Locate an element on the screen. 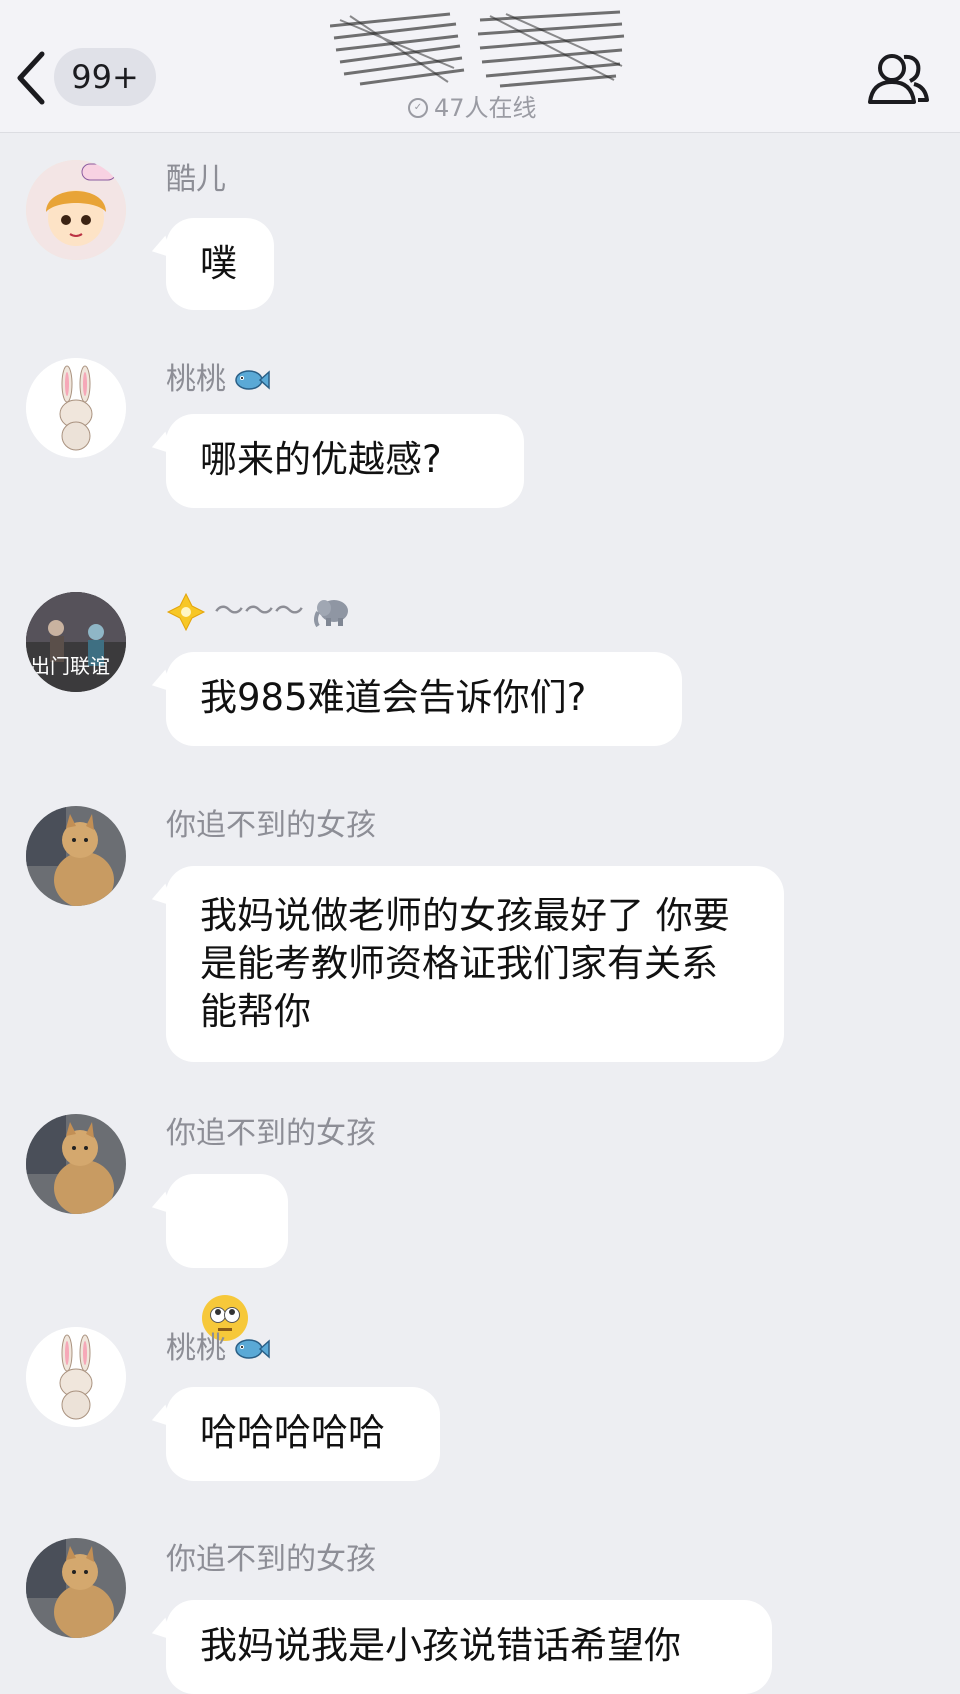 The height and width of the screenshot is (1694, 960). online-indicator-icon: ✓ is located at coordinates (418, 108).